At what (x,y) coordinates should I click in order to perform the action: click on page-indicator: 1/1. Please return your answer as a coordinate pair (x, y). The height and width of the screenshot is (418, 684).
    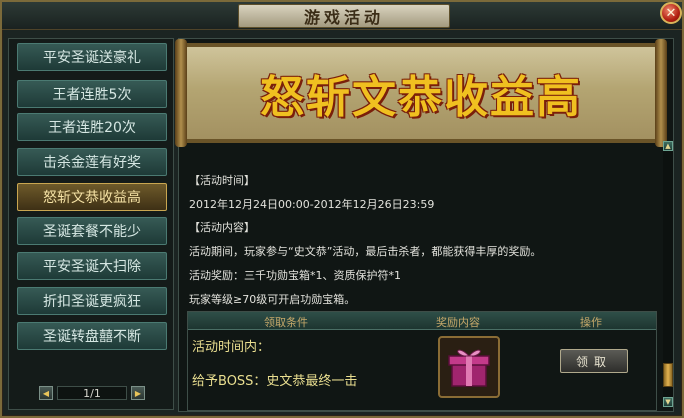
    Looking at the image, I should click on (92, 393).